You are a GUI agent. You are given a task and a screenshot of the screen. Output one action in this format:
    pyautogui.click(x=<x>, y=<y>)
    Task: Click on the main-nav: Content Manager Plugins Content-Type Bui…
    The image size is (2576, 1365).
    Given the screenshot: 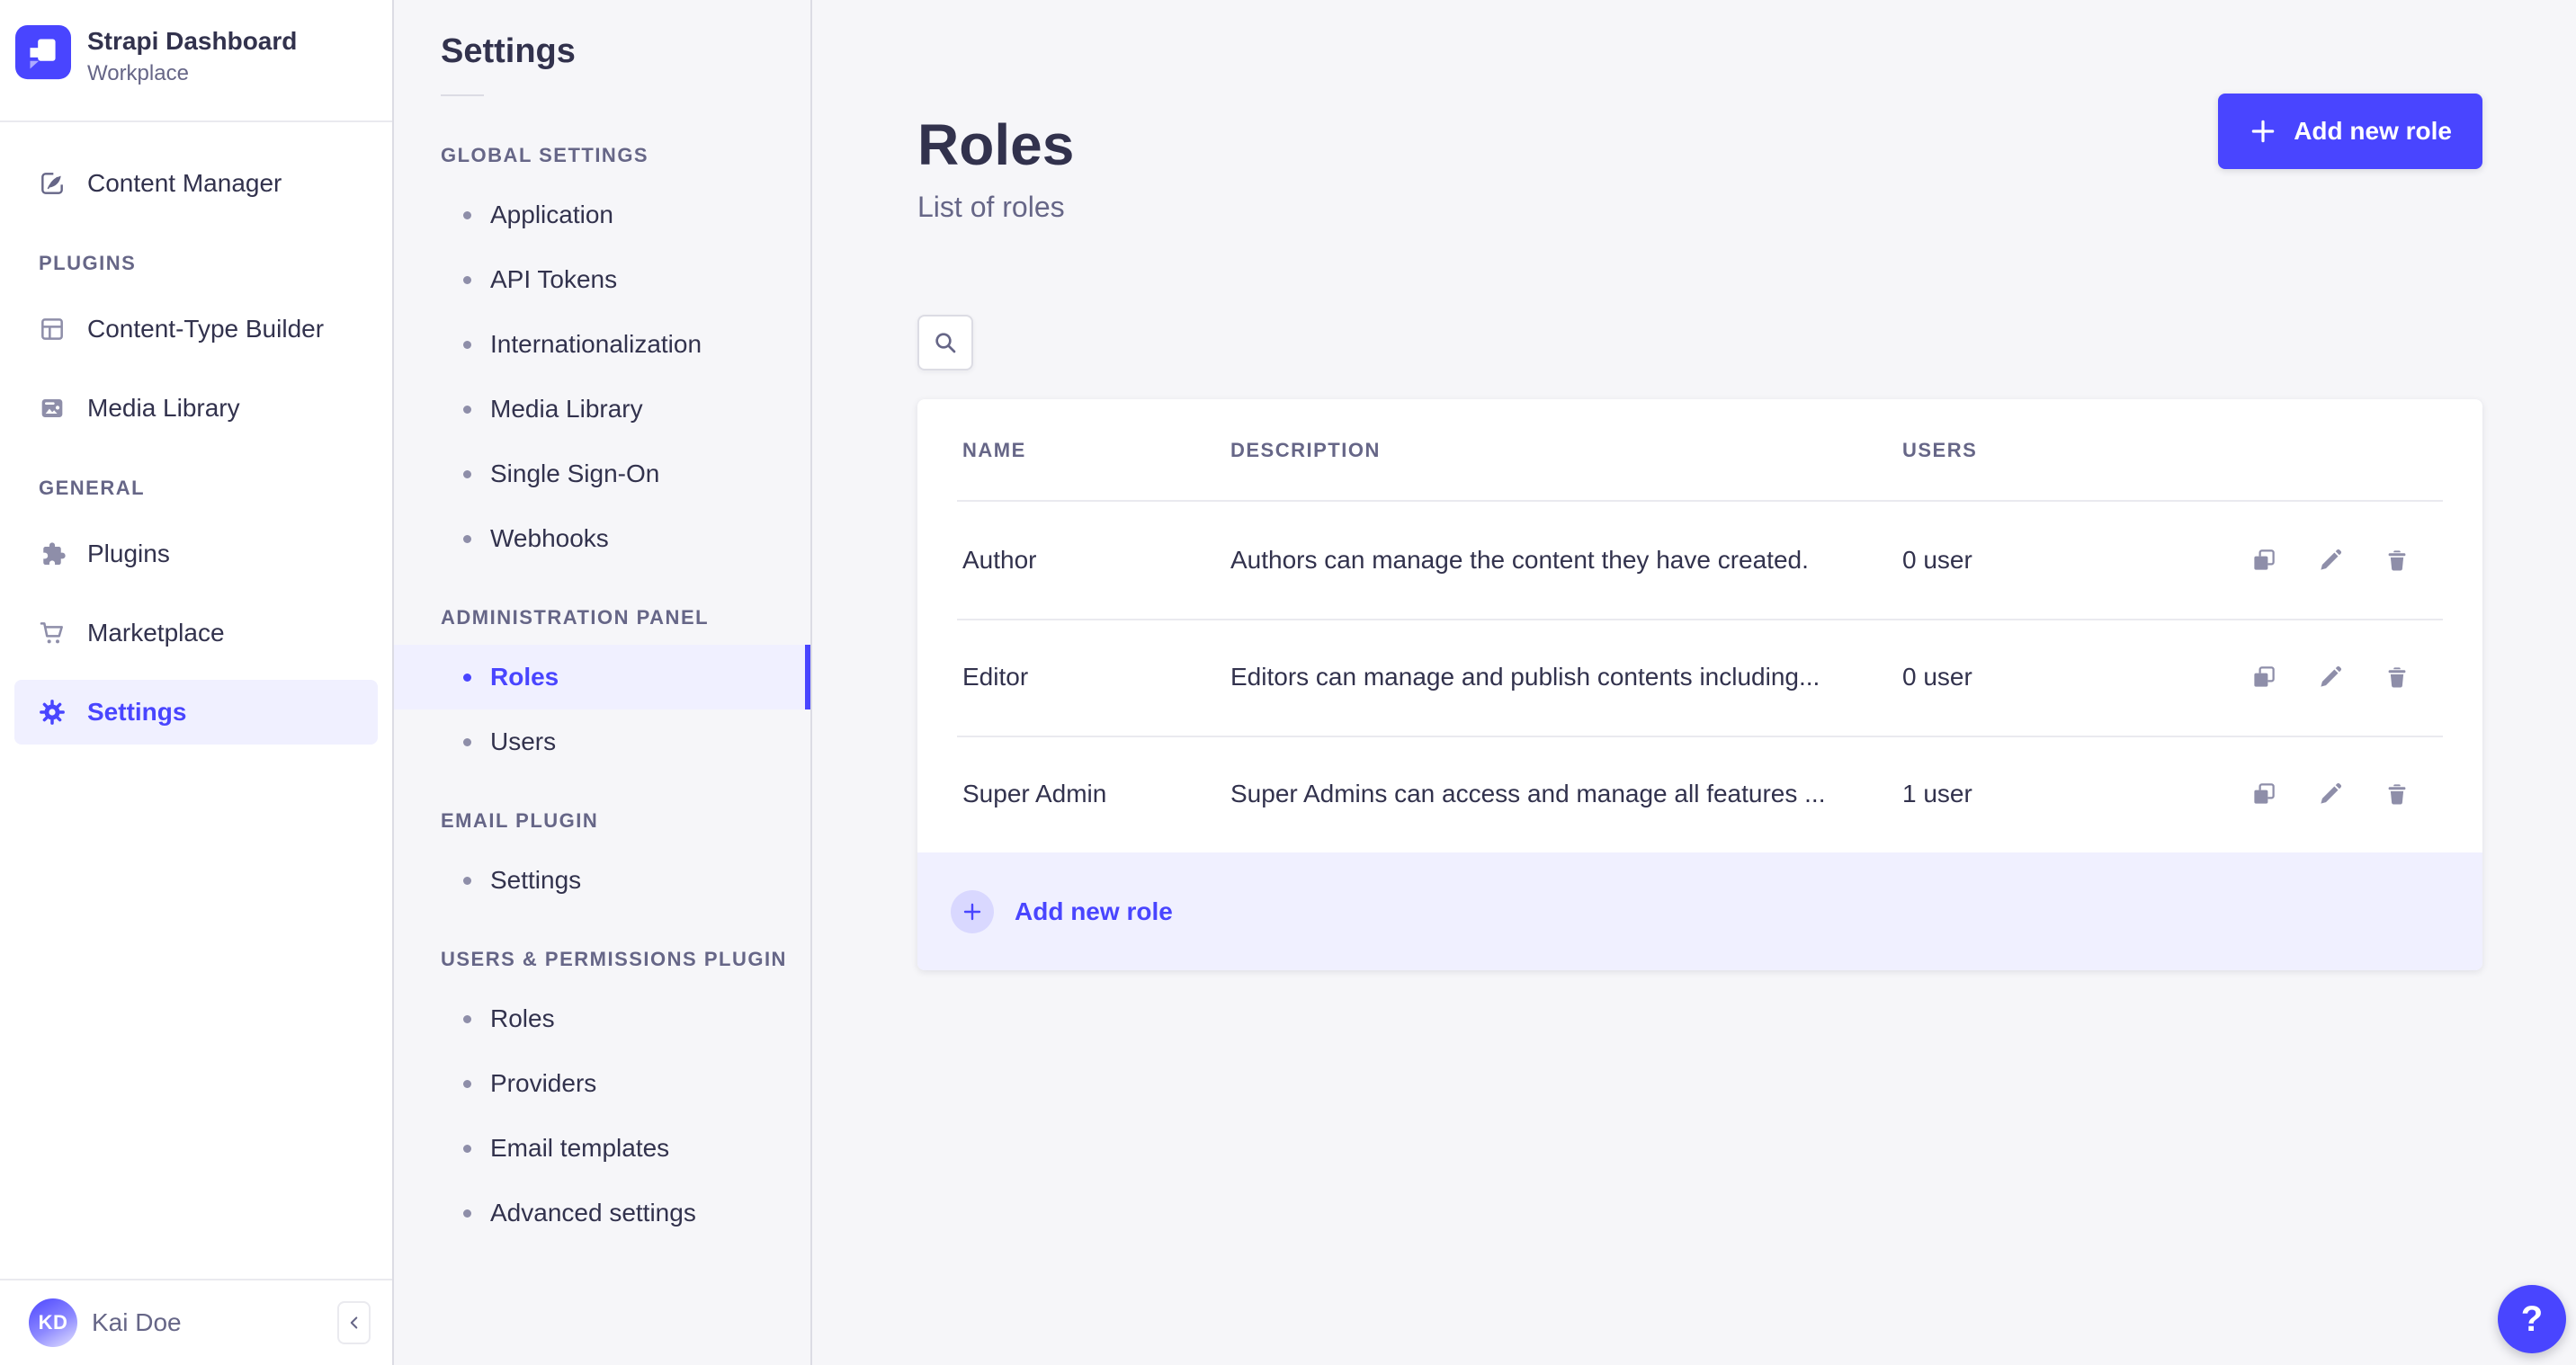 What is the action you would take?
    pyautogui.click(x=196, y=433)
    